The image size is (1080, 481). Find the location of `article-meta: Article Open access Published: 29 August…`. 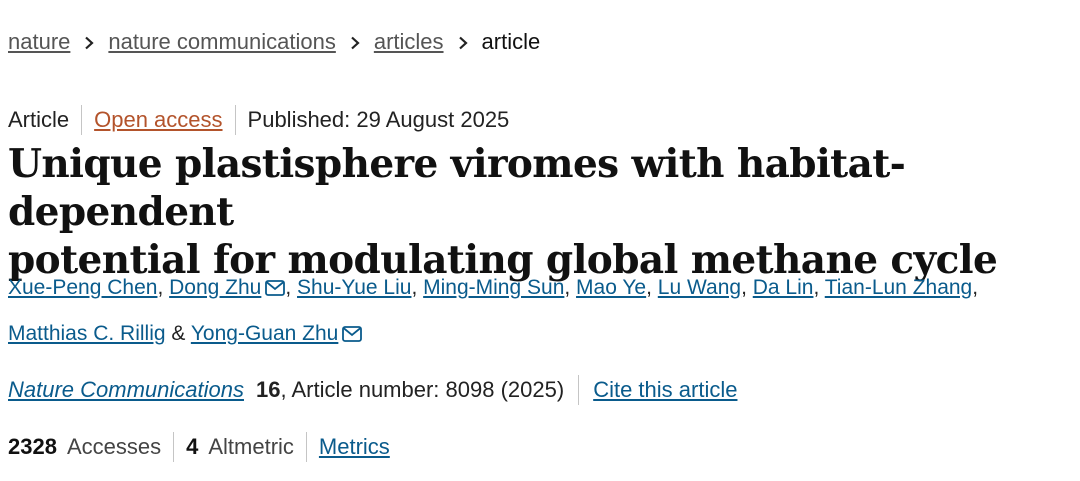

article-meta: Article Open access Published: 29 August… is located at coordinates (258, 120).